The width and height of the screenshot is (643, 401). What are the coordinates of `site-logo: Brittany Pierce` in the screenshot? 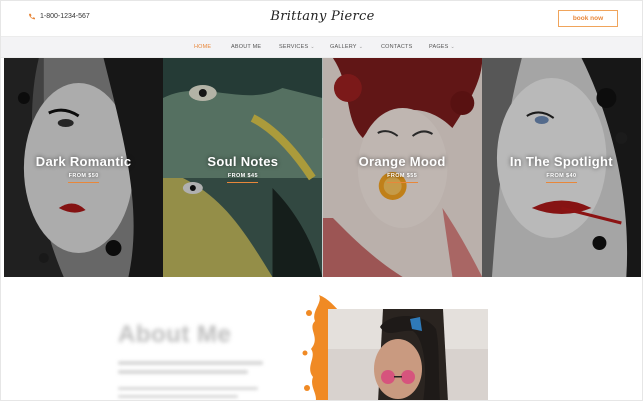 It's located at (321, 16).